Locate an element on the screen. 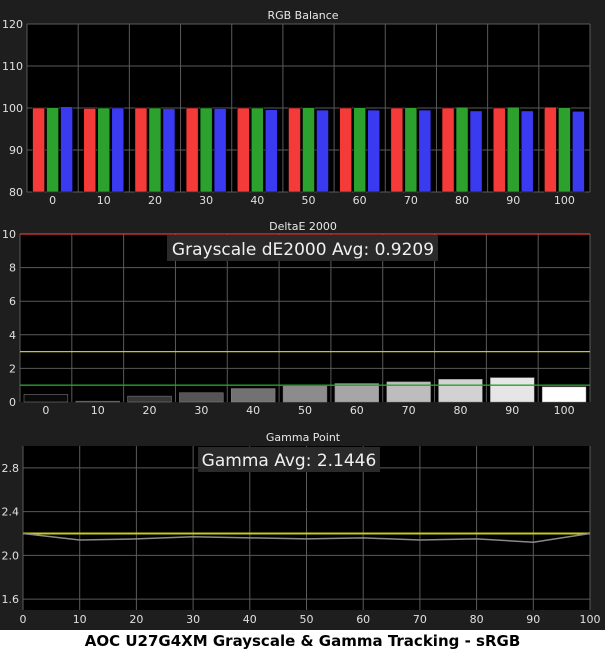  deltae-annotation: Grayscale dE2000 Avg: 0.9209 is located at coordinates (303, 250).